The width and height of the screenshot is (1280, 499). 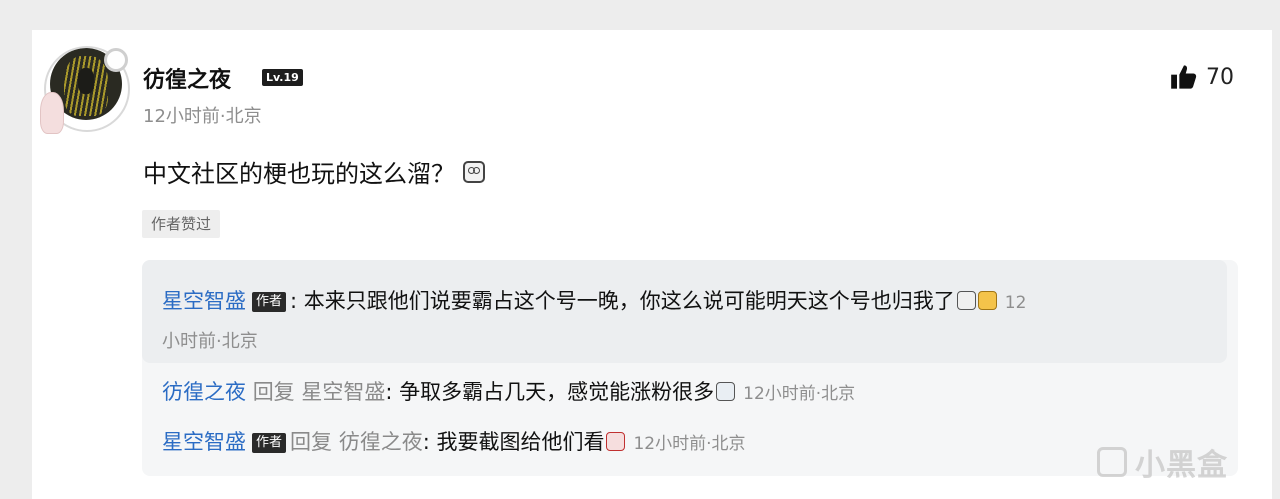 What do you see at coordinates (116, 60) in the screenshot?
I see `avatar-frame-ornament-icon` at bounding box center [116, 60].